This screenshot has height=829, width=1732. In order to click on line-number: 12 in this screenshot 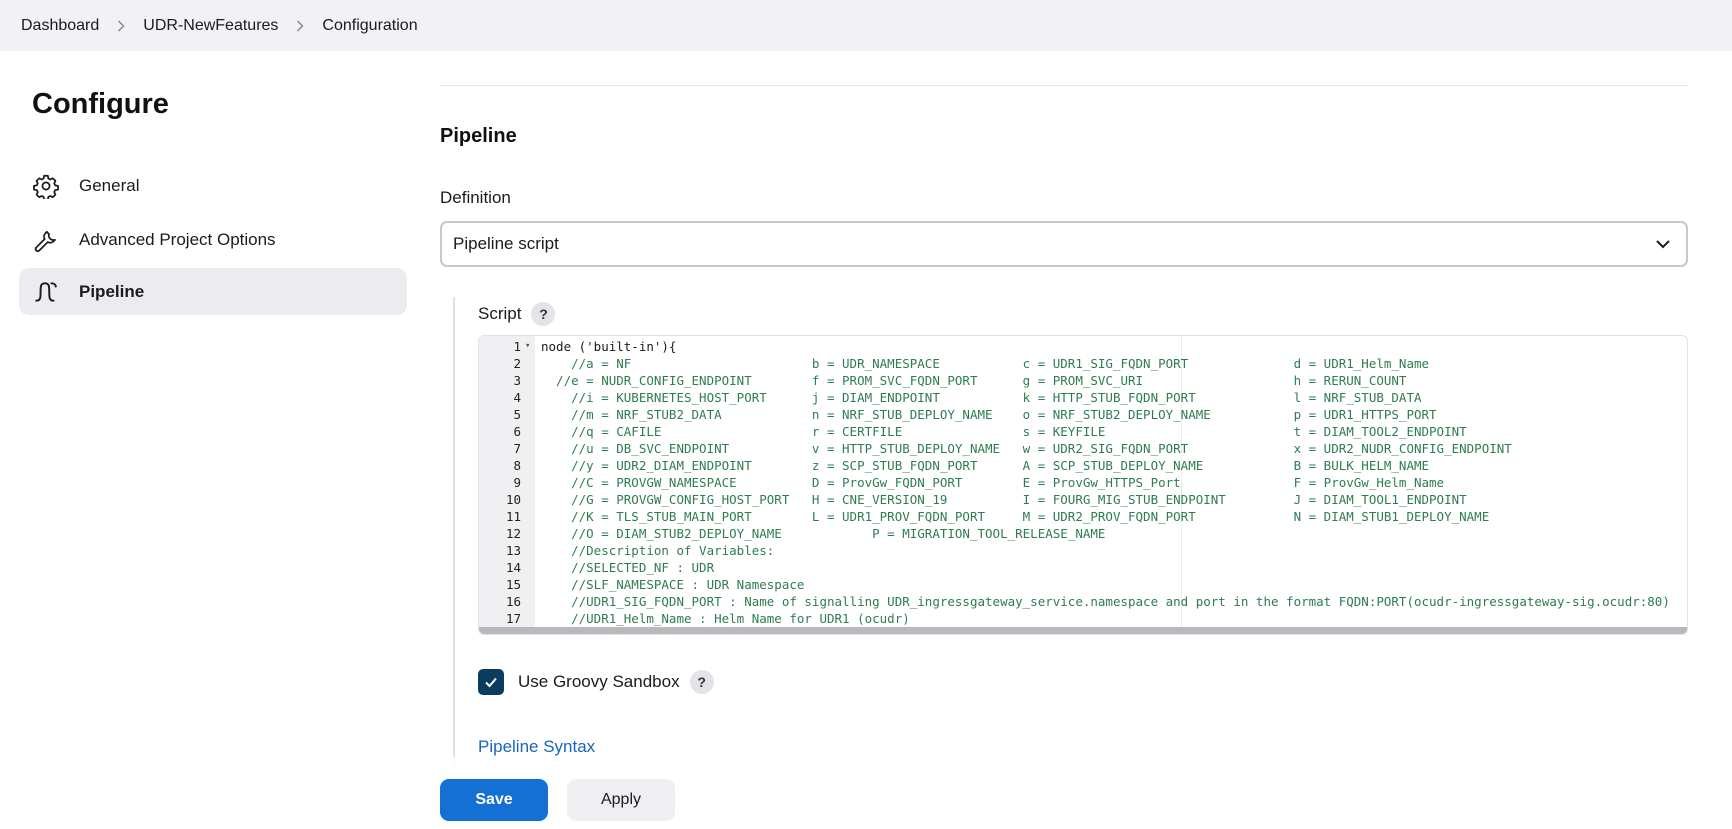, I will do `click(513, 533)`.